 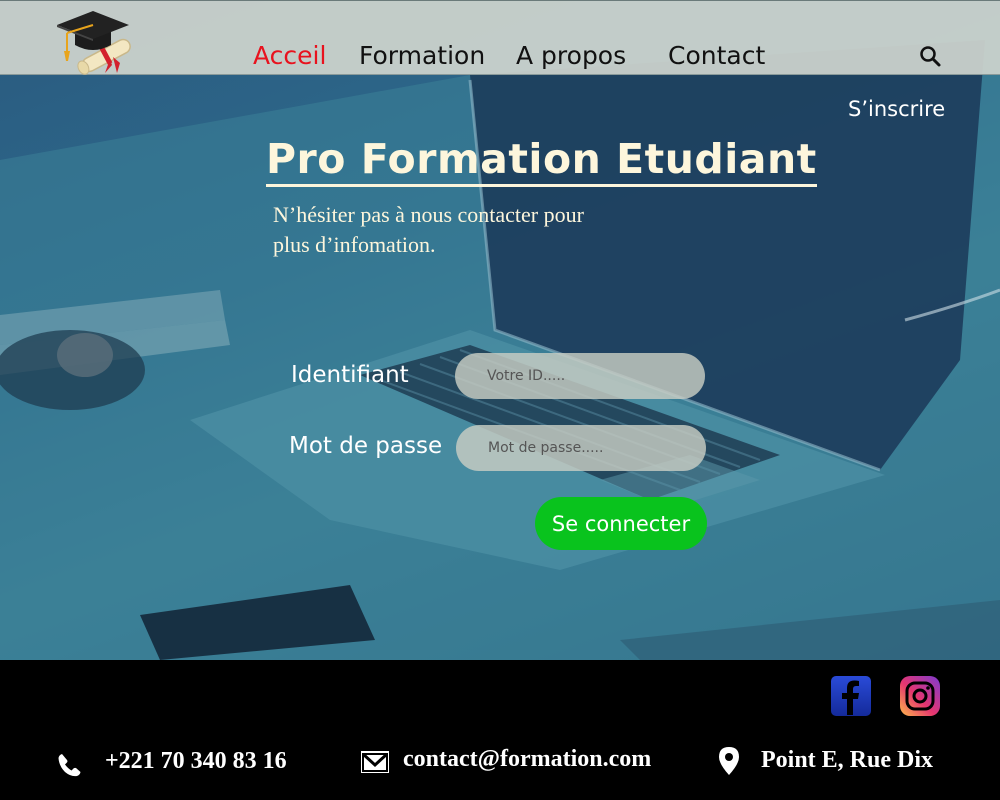 What do you see at coordinates (621, 523) in the screenshot?
I see `login-button: Se connecter` at bounding box center [621, 523].